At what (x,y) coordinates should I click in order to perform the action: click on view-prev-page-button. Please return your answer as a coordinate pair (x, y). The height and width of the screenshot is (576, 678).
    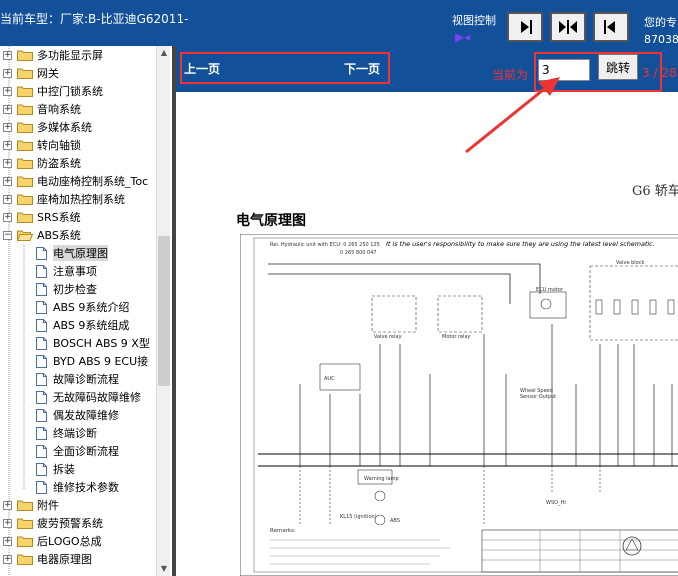
    Looking at the image, I should click on (611, 27).